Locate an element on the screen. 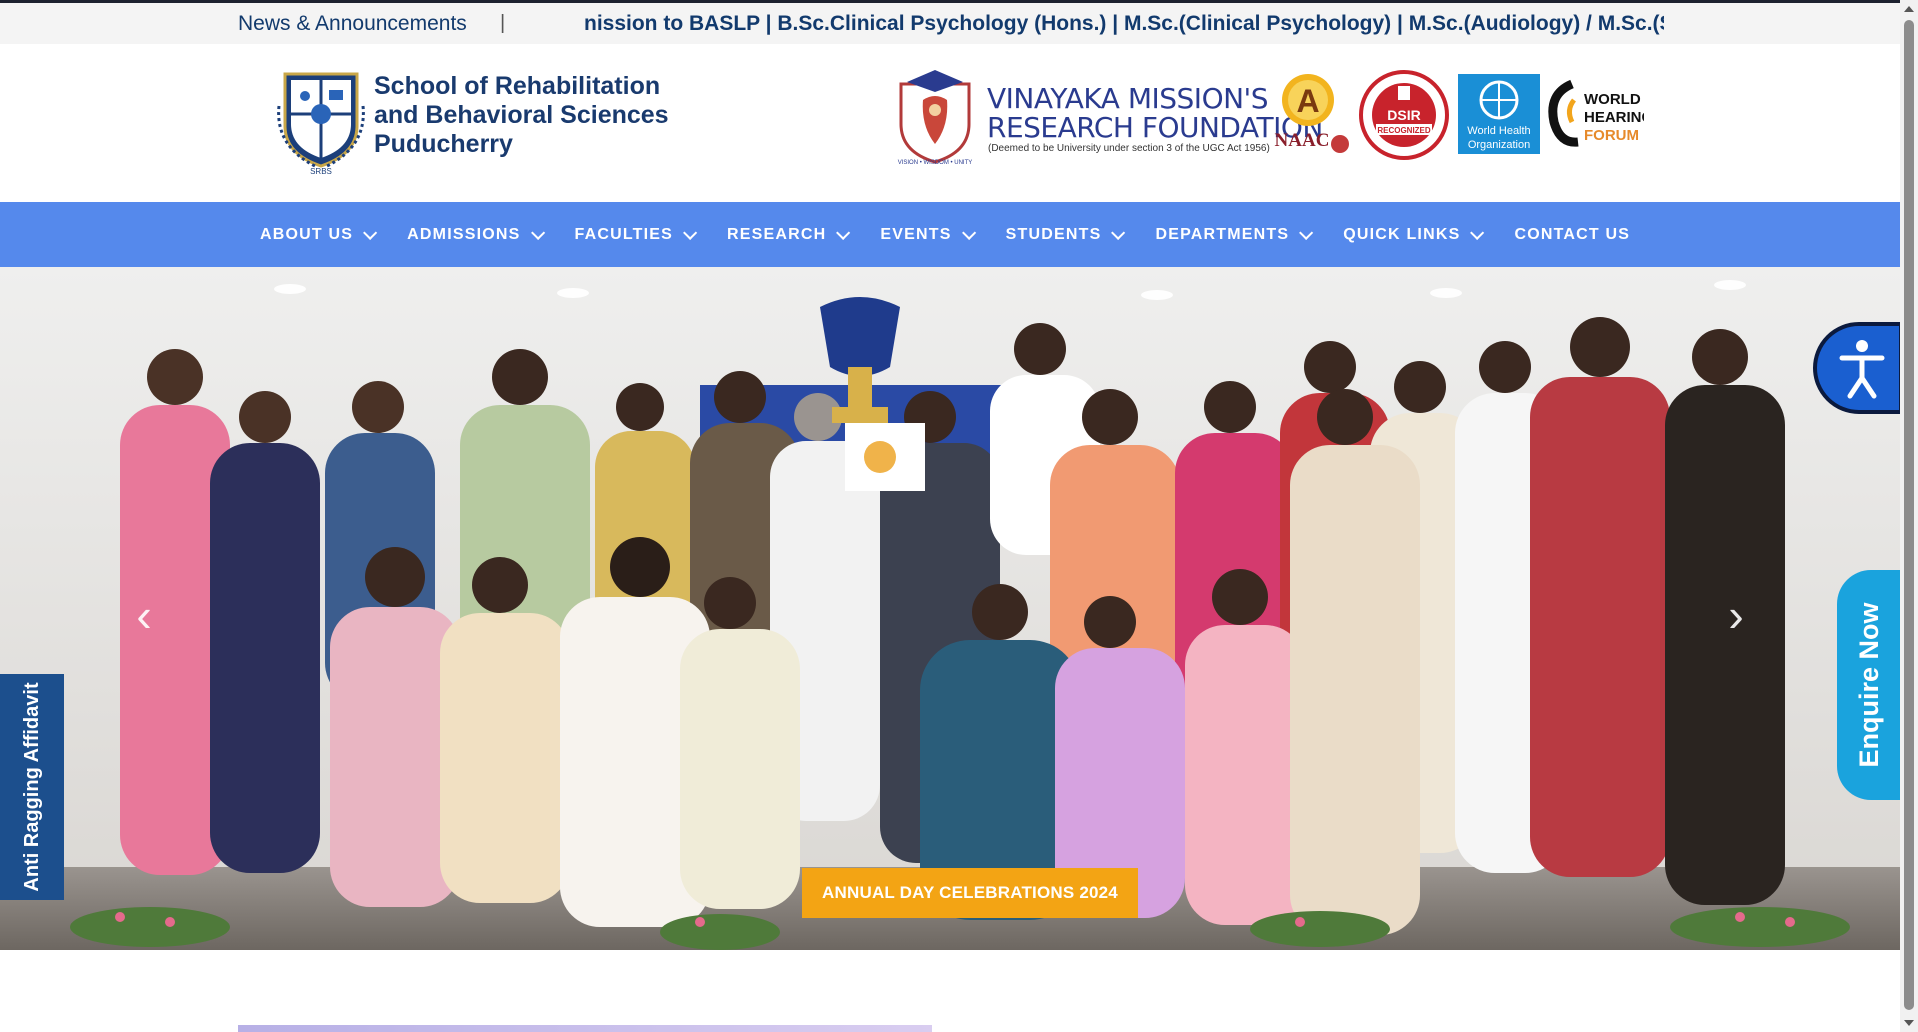 This screenshot has height=1032, width=1918. accessibility-button is located at coordinates (1858, 368).